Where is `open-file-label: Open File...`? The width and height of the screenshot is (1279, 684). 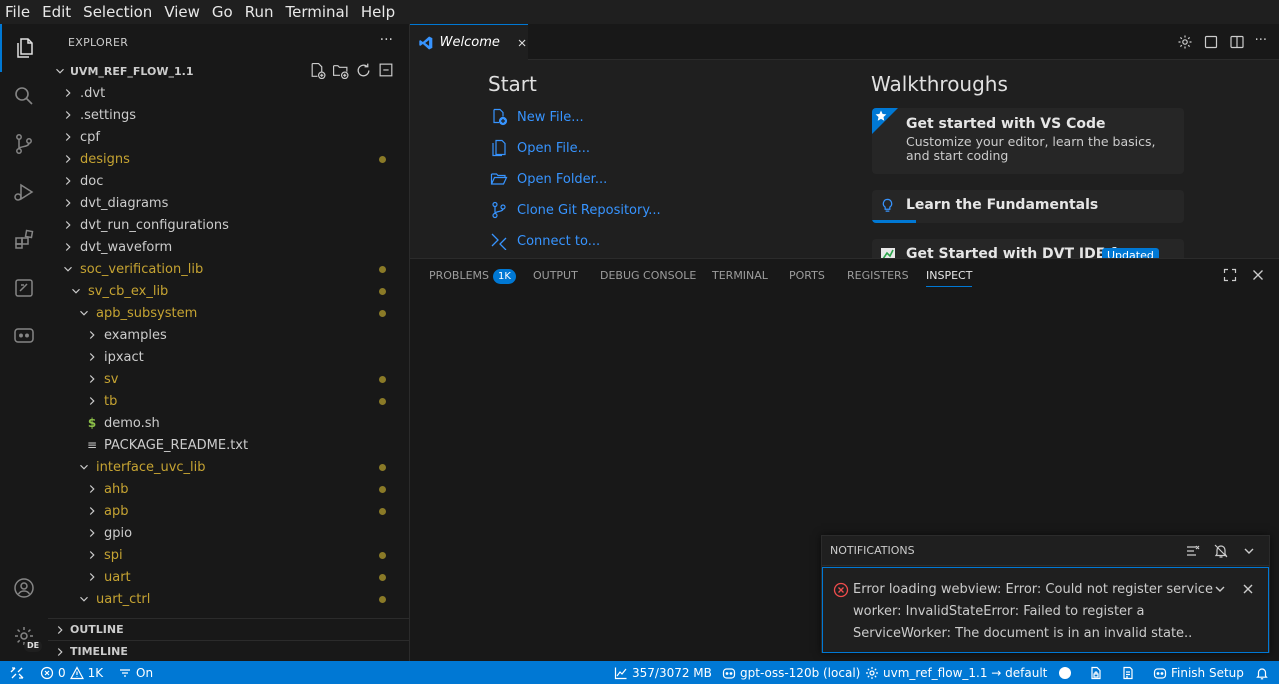 open-file-label: Open File... is located at coordinates (554, 148).